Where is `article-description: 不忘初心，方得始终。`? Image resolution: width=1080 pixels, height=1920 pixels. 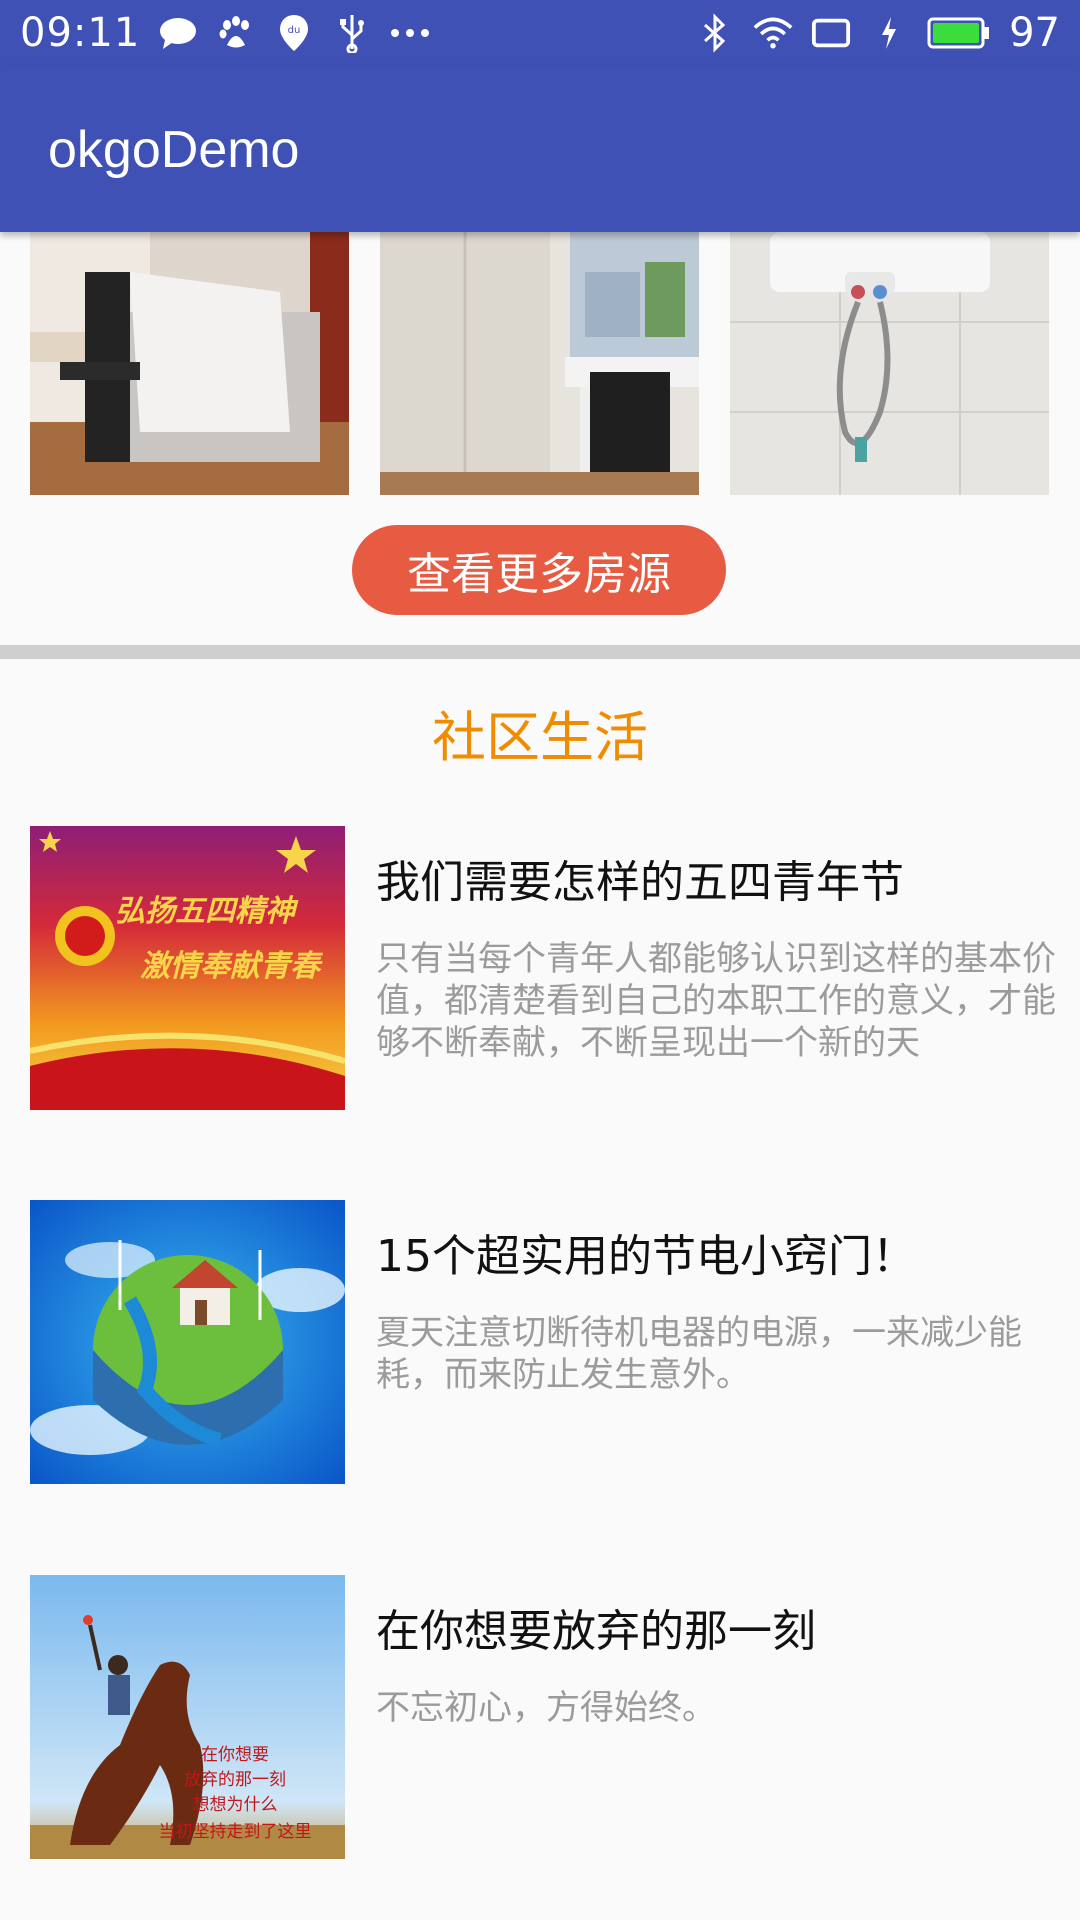 article-description: 不忘初心，方得始终。 is located at coordinates (546, 1708).